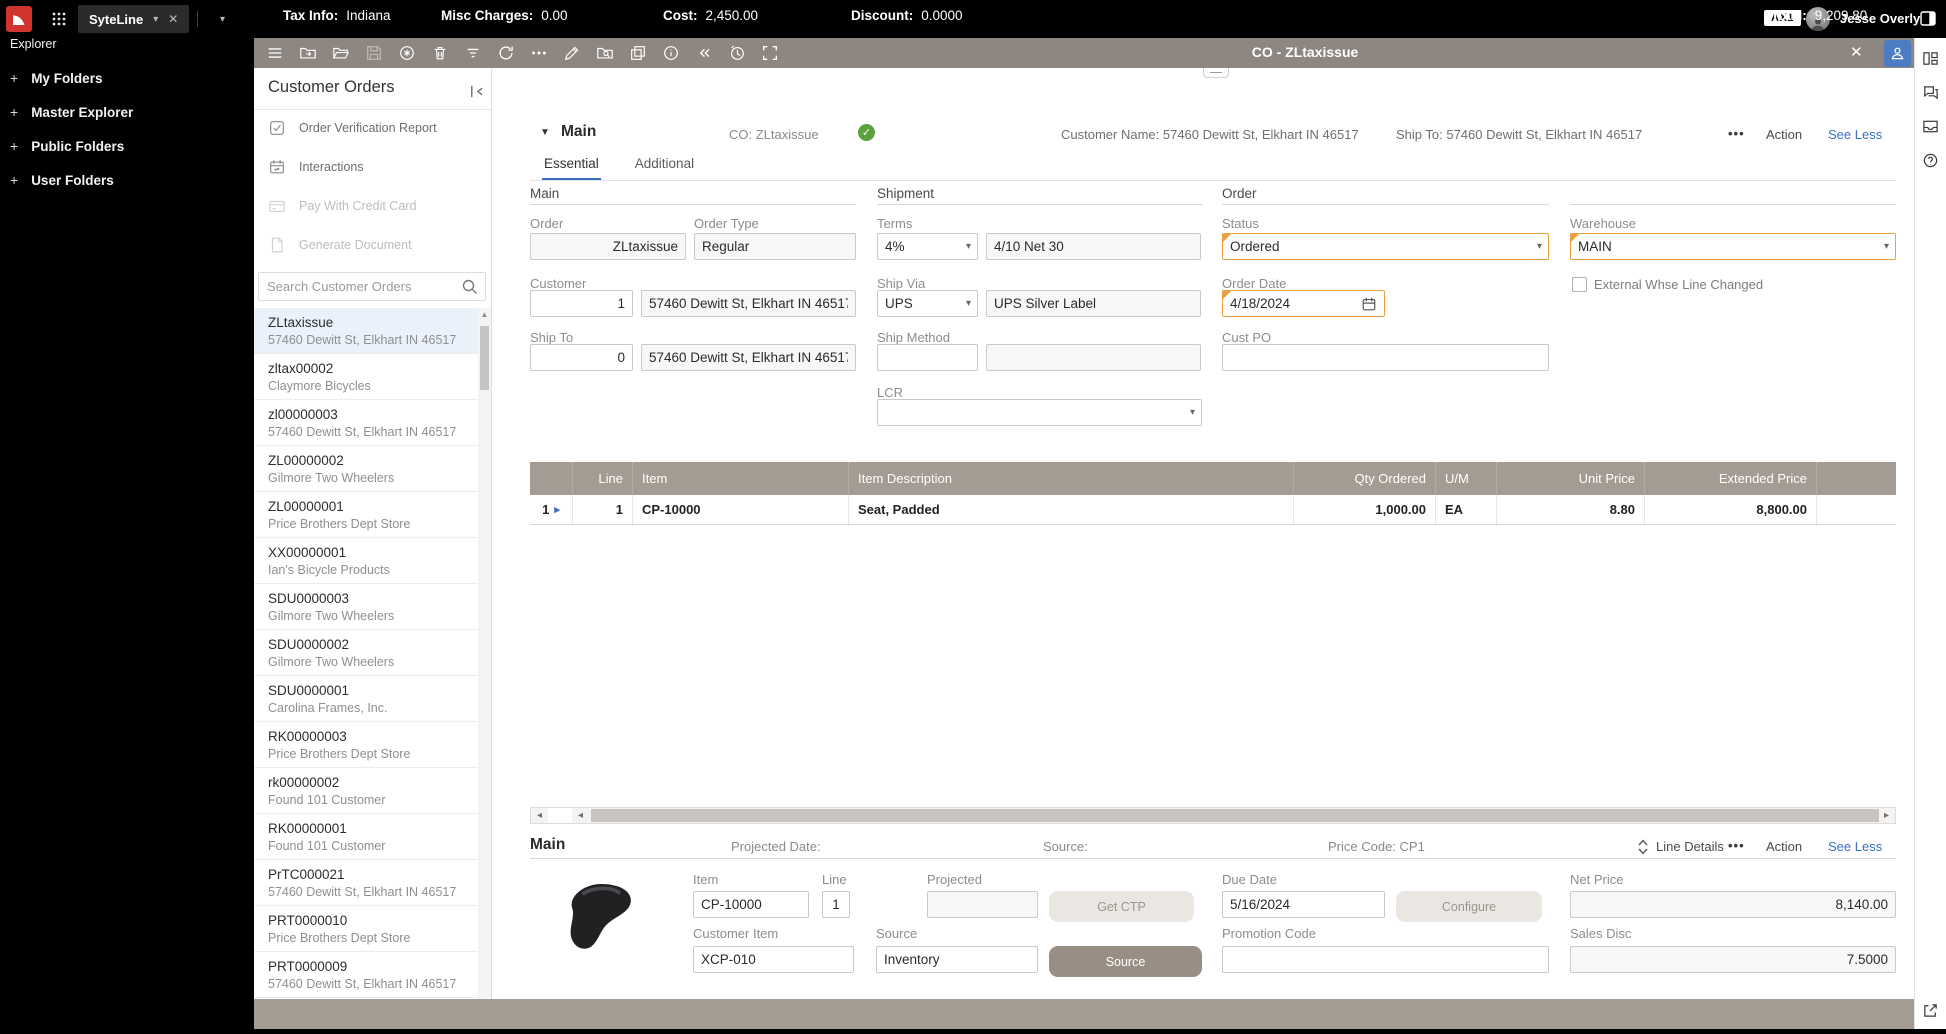 This screenshot has height=1034, width=1946. What do you see at coordinates (671, 53) in the screenshot?
I see `info-icon` at bounding box center [671, 53].